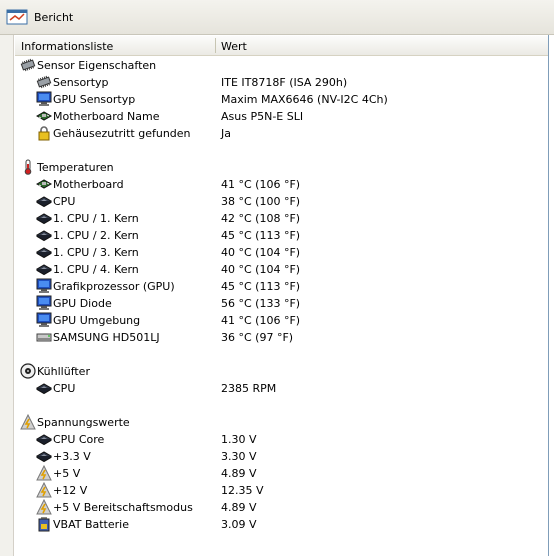 This screenshot has height=556, width=554. What do you see at coordinates (281, 473) in the screenshot?
I see `list-item: +5 V 4.89 V` at bounding box center [281, 473].